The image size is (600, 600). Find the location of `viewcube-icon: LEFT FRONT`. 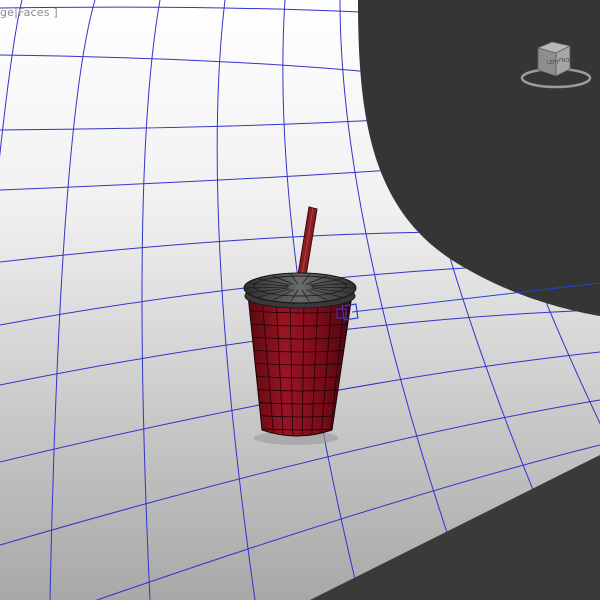

viewcube-icon: LEFT FRONT is located at coordinates (556, 64).